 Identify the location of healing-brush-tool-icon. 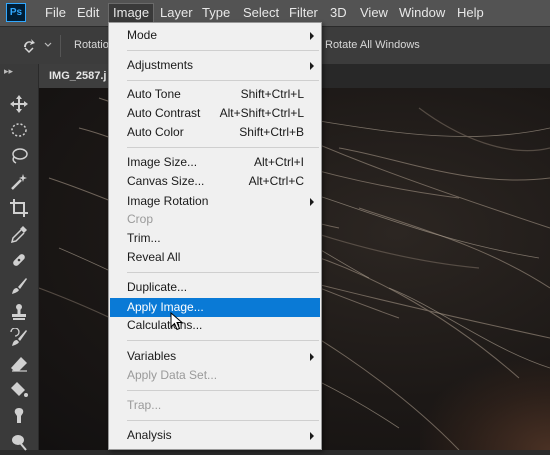
(19, 260).